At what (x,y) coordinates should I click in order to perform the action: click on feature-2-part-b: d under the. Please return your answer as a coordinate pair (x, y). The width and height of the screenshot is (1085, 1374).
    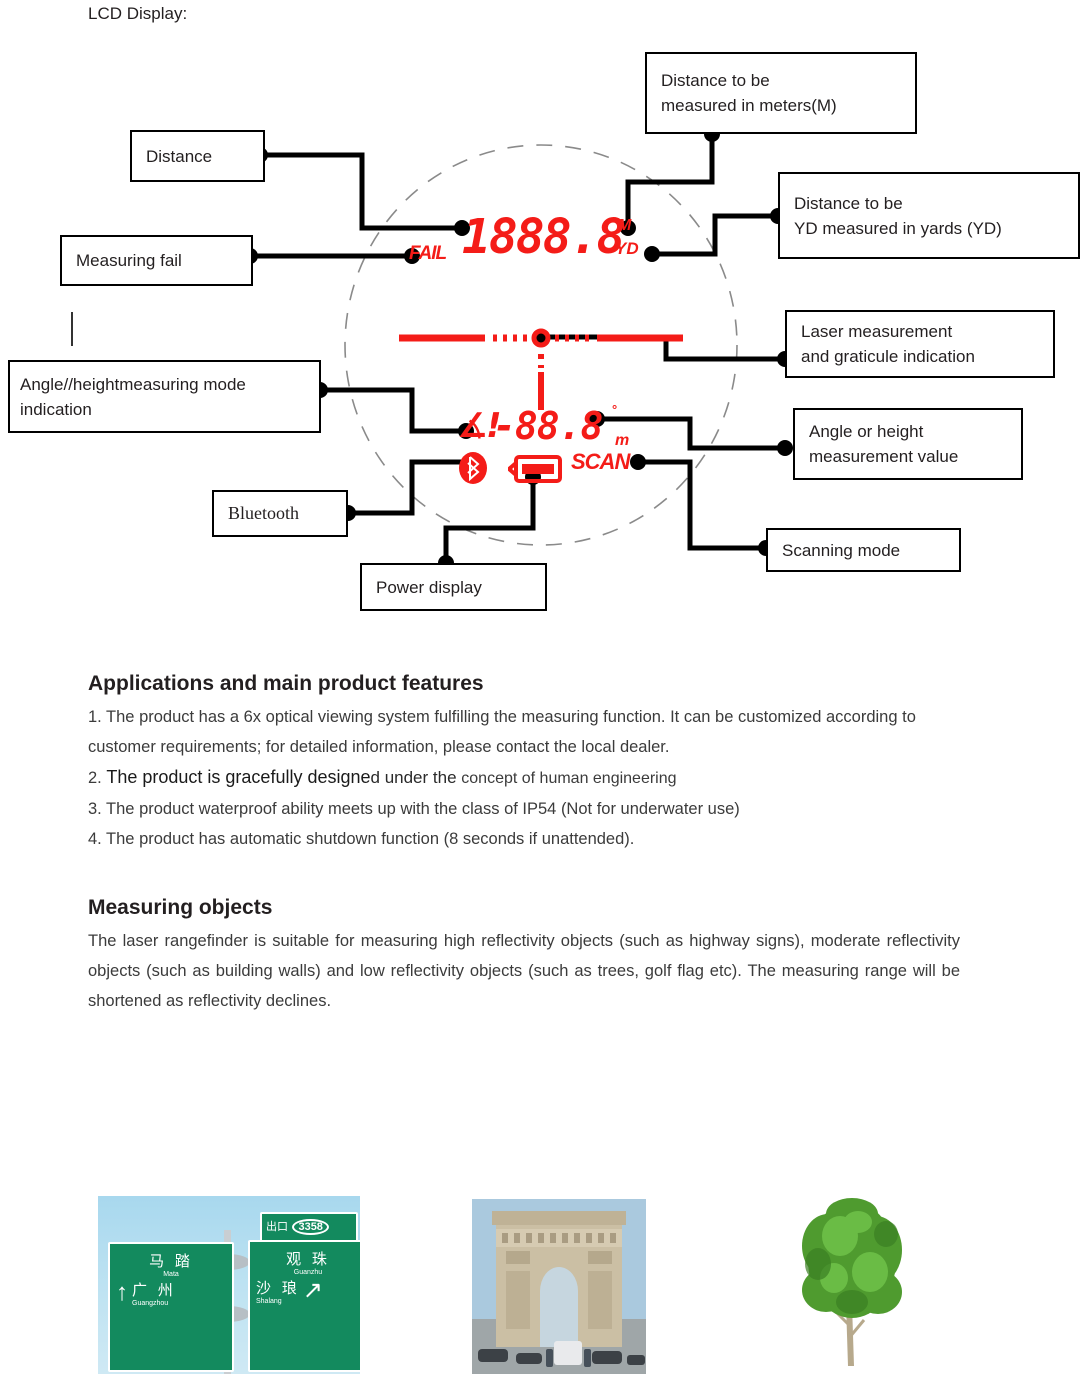
    Looking at the image, I should click on (416, 777).